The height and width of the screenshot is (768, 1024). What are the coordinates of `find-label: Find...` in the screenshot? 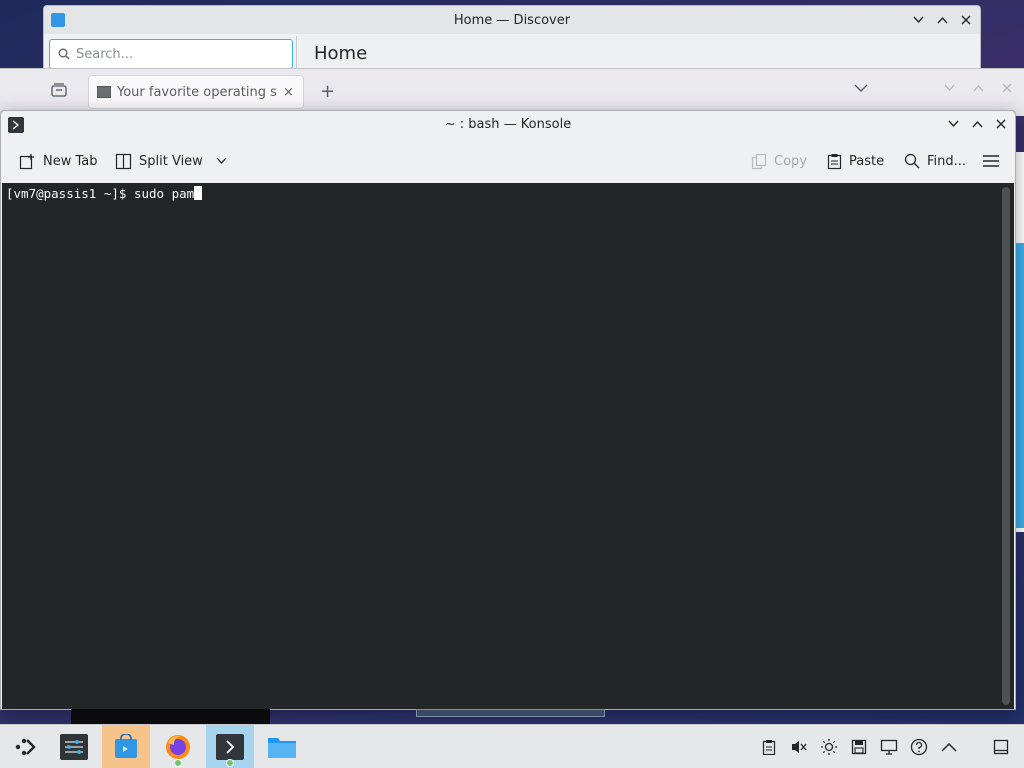 It's located at (947, 161).